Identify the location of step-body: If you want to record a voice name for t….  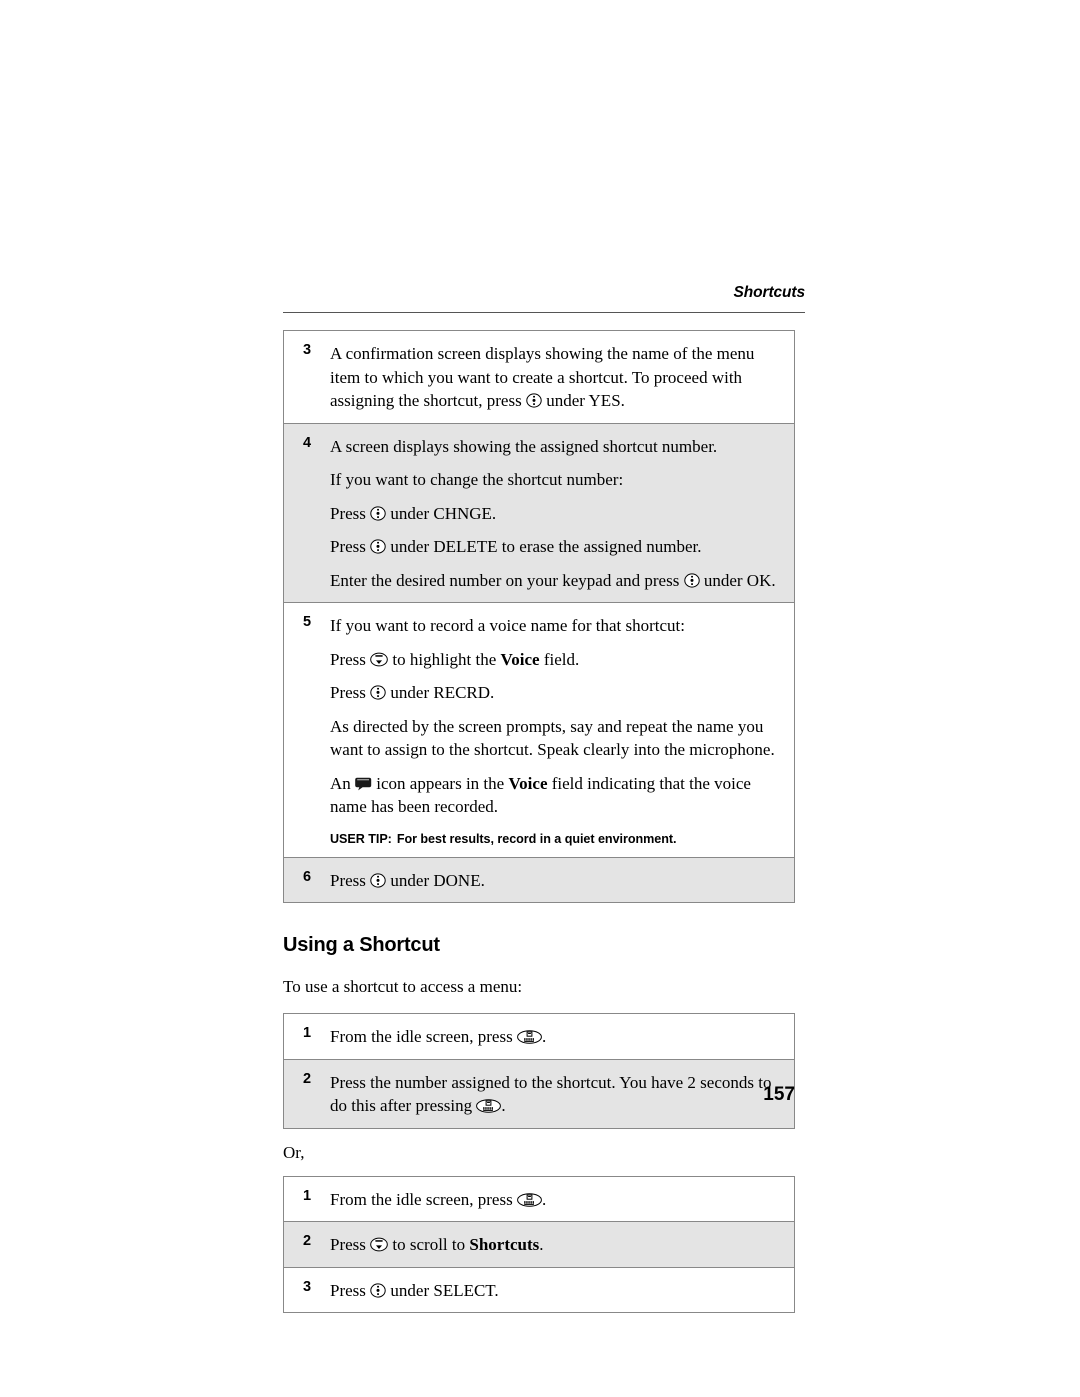
(562, 730).